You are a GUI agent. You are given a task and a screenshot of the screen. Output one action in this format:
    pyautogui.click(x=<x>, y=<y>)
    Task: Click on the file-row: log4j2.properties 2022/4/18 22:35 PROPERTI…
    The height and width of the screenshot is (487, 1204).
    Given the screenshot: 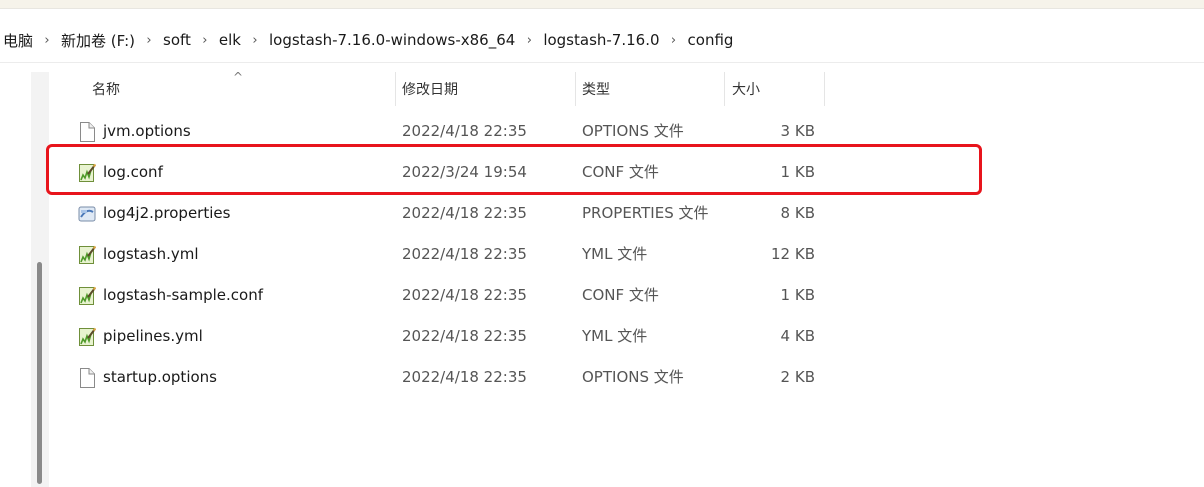 What is the action you would take?
    pyautogui.click(x=455, y=213)
    